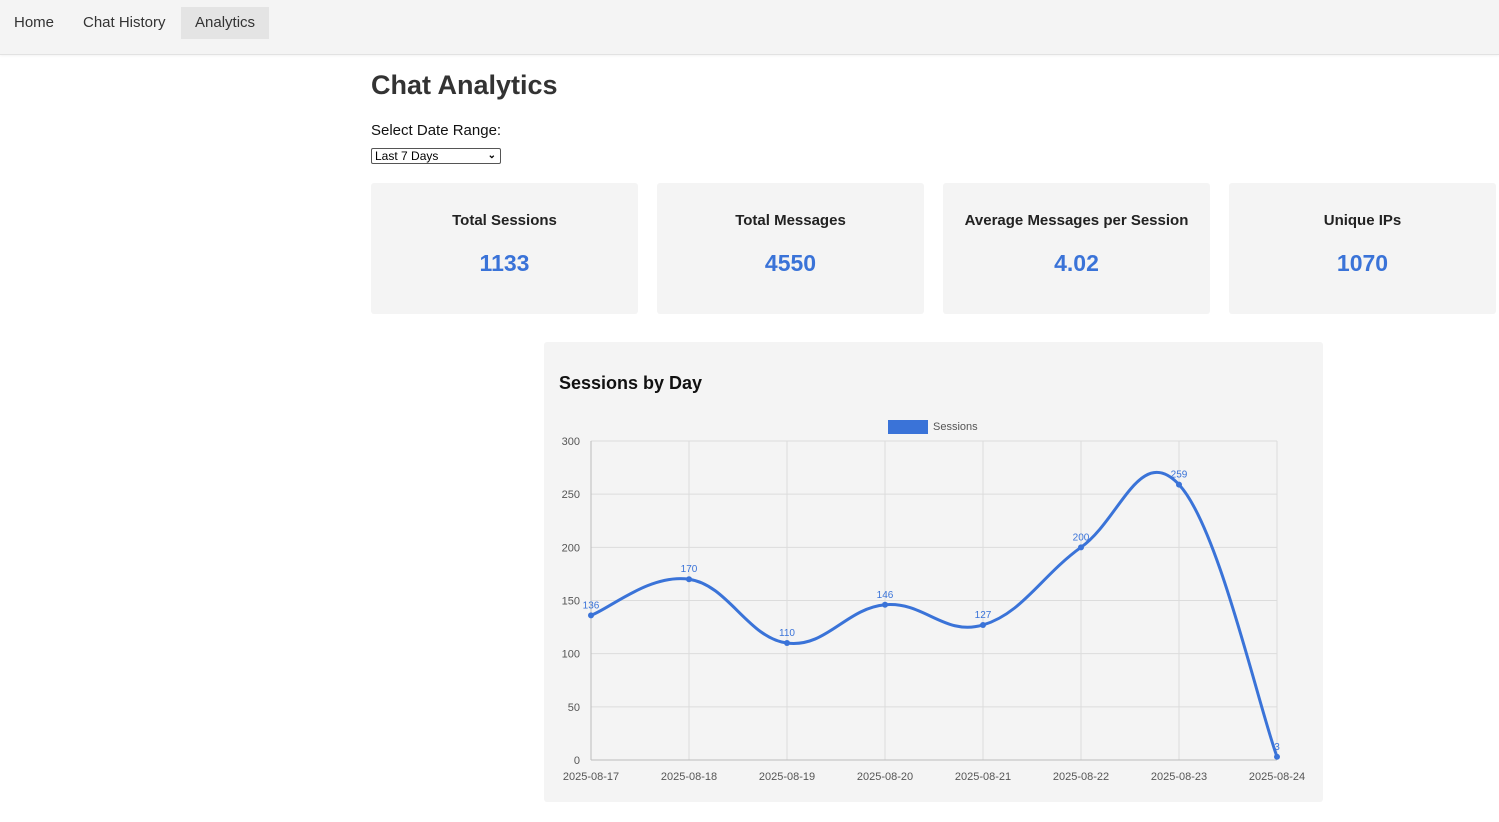 The width and height of the screenshot is (1499, 822). Describe the element at coordinates (955, 427) in the screenshot. I see `legend-label: Sessions` at that location.